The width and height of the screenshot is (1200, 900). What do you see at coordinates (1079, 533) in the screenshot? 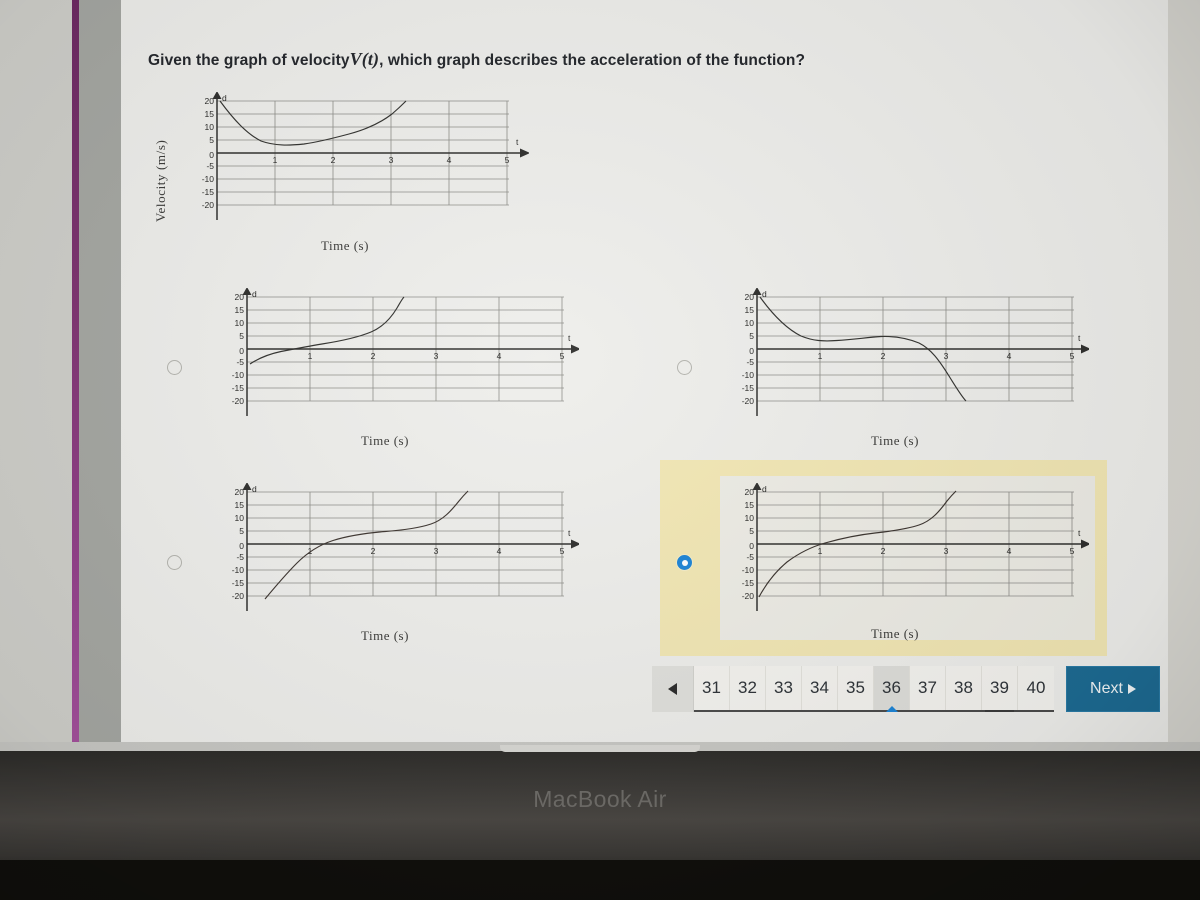
I see `option-d-x-arrow-label: t` at bounding box center [1079, 533].